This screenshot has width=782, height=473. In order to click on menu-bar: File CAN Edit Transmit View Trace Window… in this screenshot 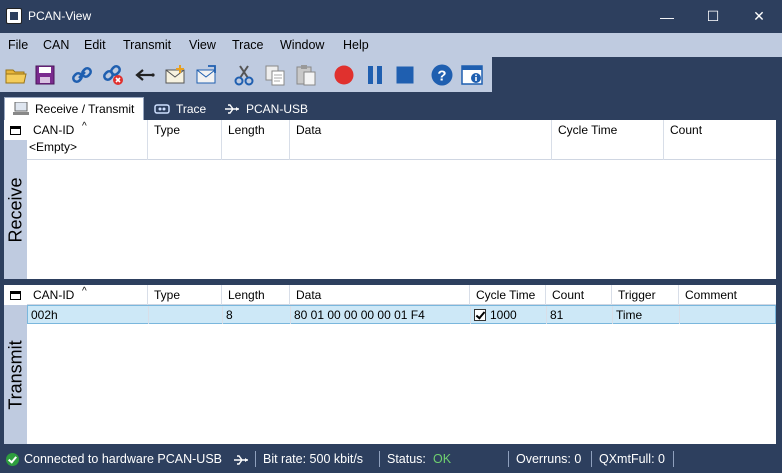, I will do `click(391, 45)`.